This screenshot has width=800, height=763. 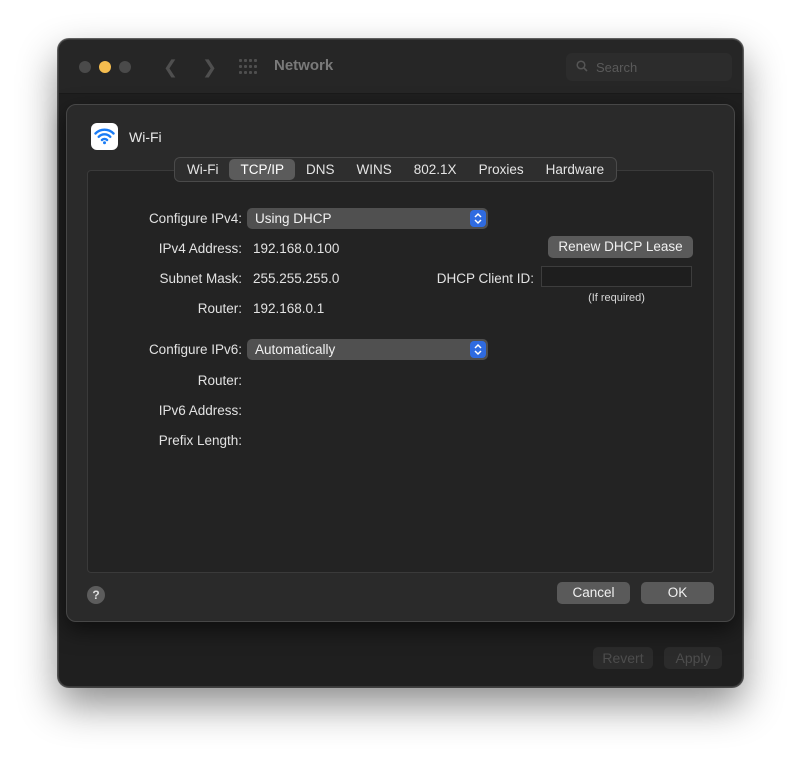 What do you see at coordinates (623, 658) in the screenshot?
I see `revert-button: Revert` at bounding box center [623, 658].